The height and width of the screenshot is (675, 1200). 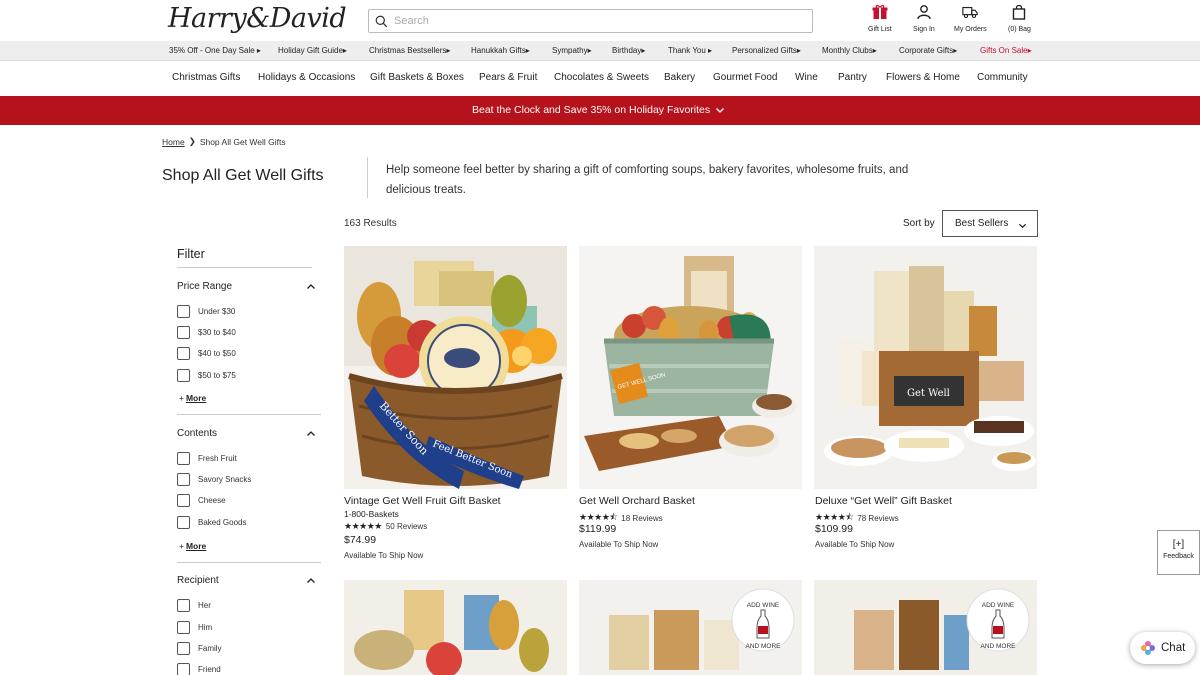 I want to click on harry-david-logo: Harry&David, so click(x=257, y=18).